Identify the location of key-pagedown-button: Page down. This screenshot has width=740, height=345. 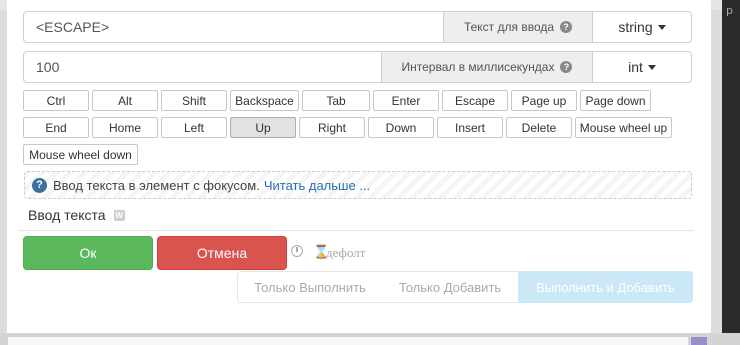
(615, 100).